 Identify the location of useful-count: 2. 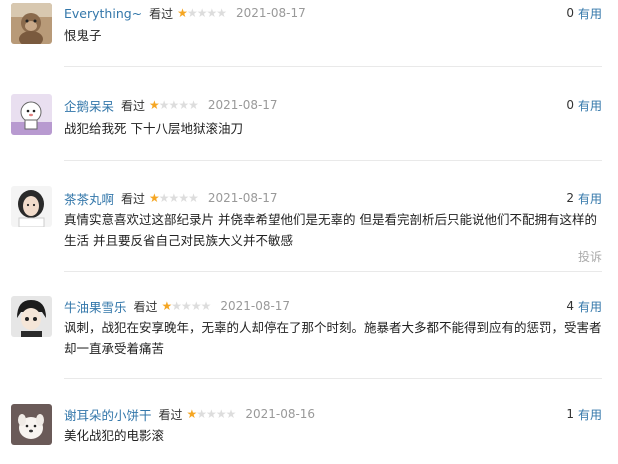
(570, 198).